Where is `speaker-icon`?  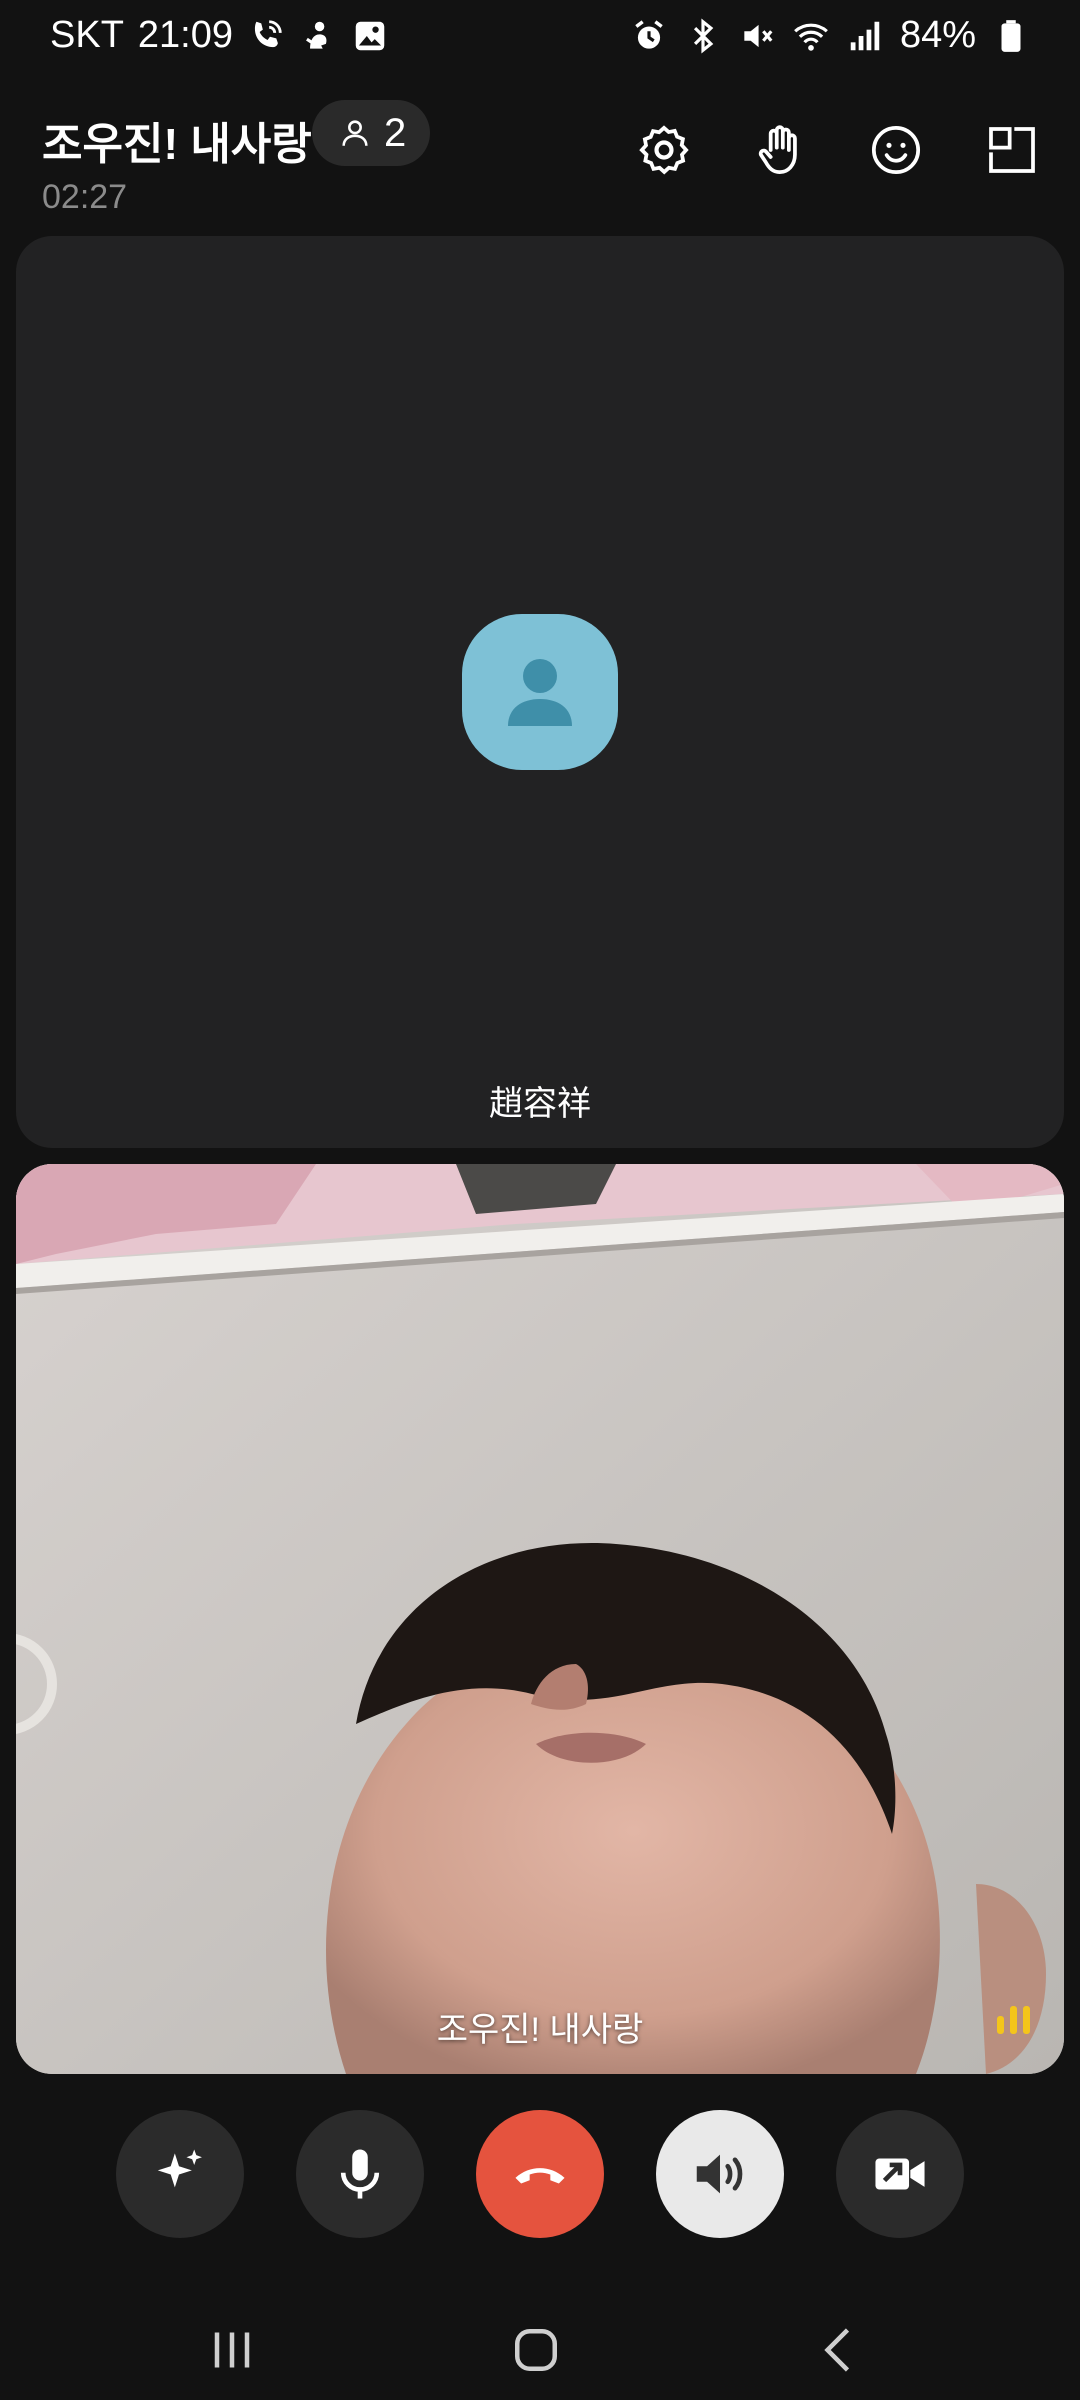
speaker-icon is located at coordinates (719, 2174).